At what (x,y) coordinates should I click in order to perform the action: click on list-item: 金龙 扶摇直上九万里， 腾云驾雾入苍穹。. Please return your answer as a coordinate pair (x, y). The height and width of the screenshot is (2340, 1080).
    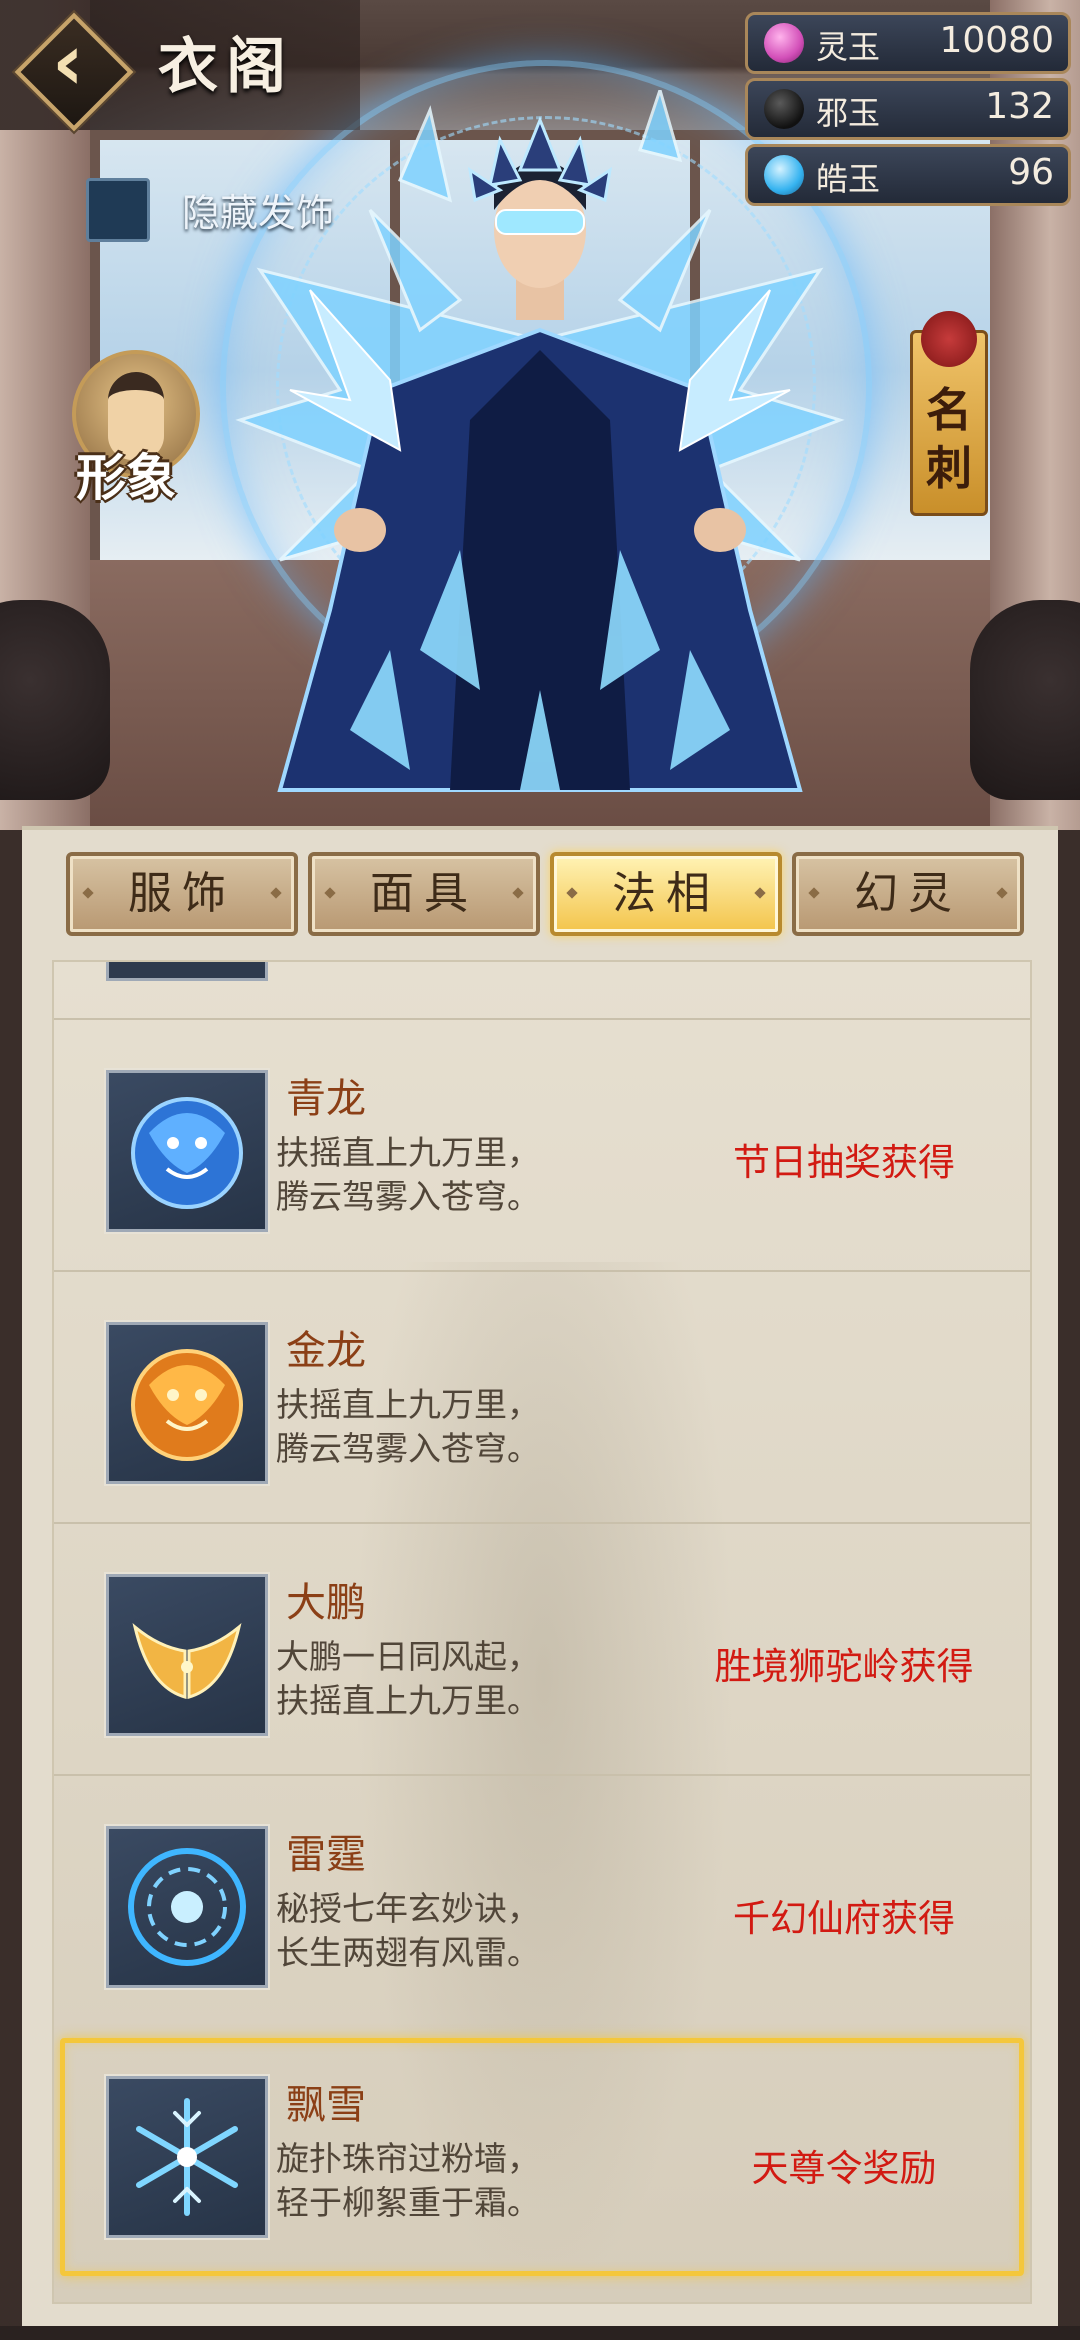
    Looking at the image, I should click on (542, 1397).